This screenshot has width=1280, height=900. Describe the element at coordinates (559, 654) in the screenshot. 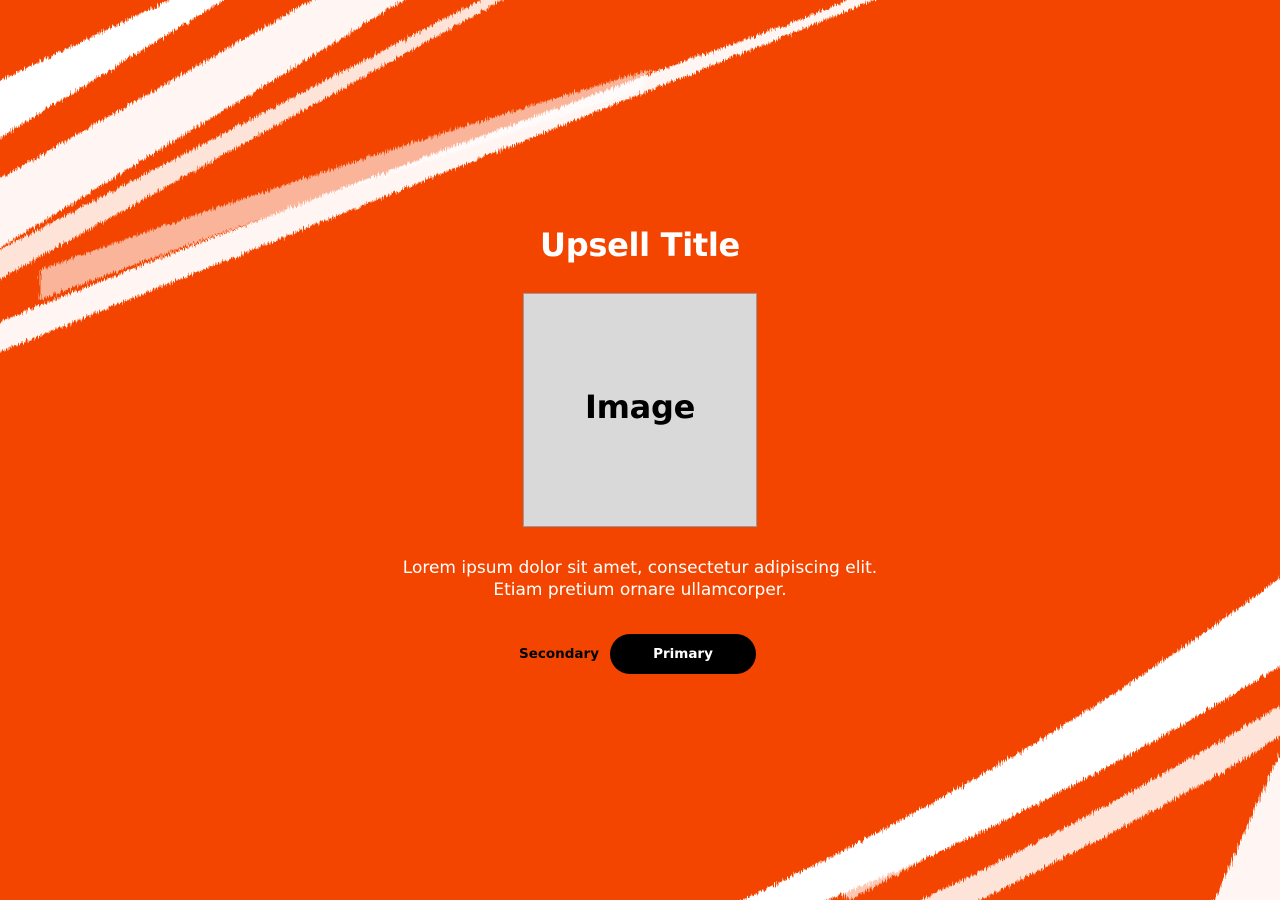

I see `secondary-button: Secondary` at that location.